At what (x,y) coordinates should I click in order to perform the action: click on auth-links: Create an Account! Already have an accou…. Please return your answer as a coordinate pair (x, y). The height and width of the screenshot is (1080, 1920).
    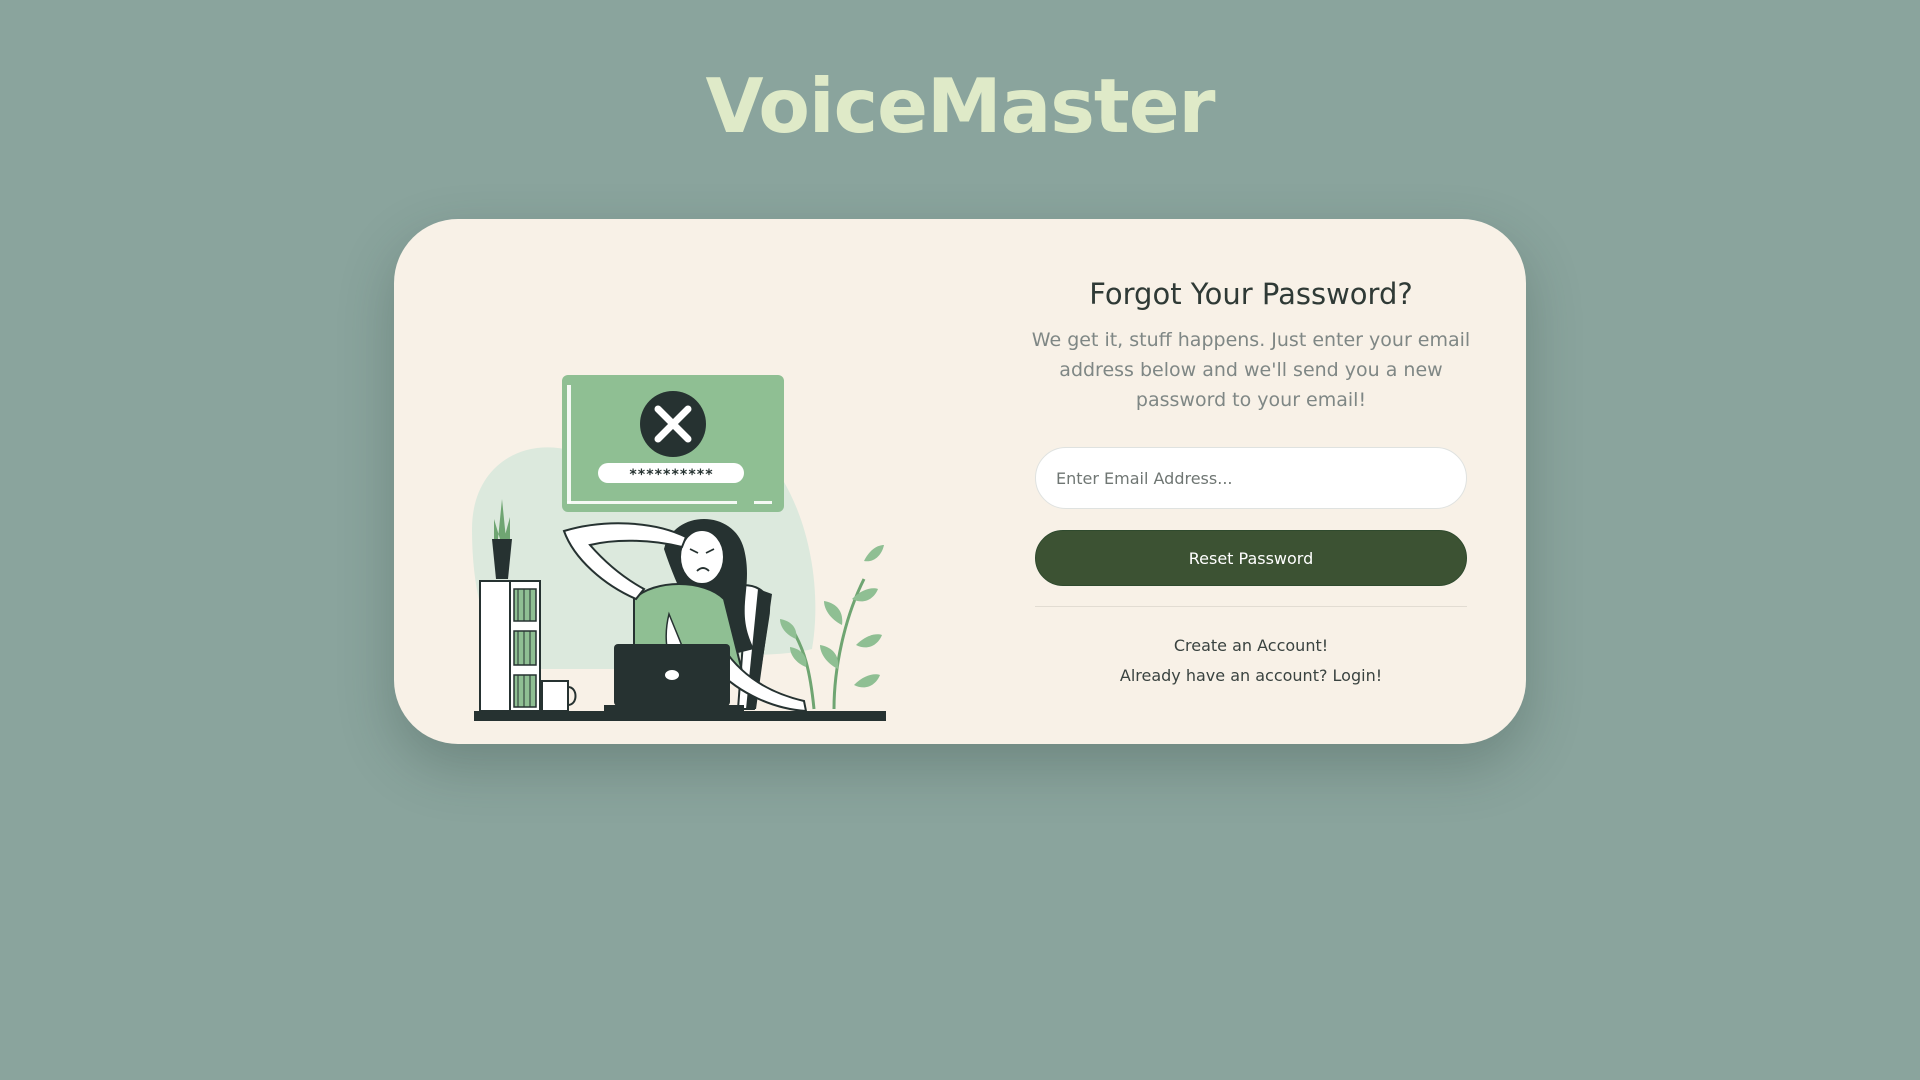
    Looking at the image, I should click on (1251, 661).